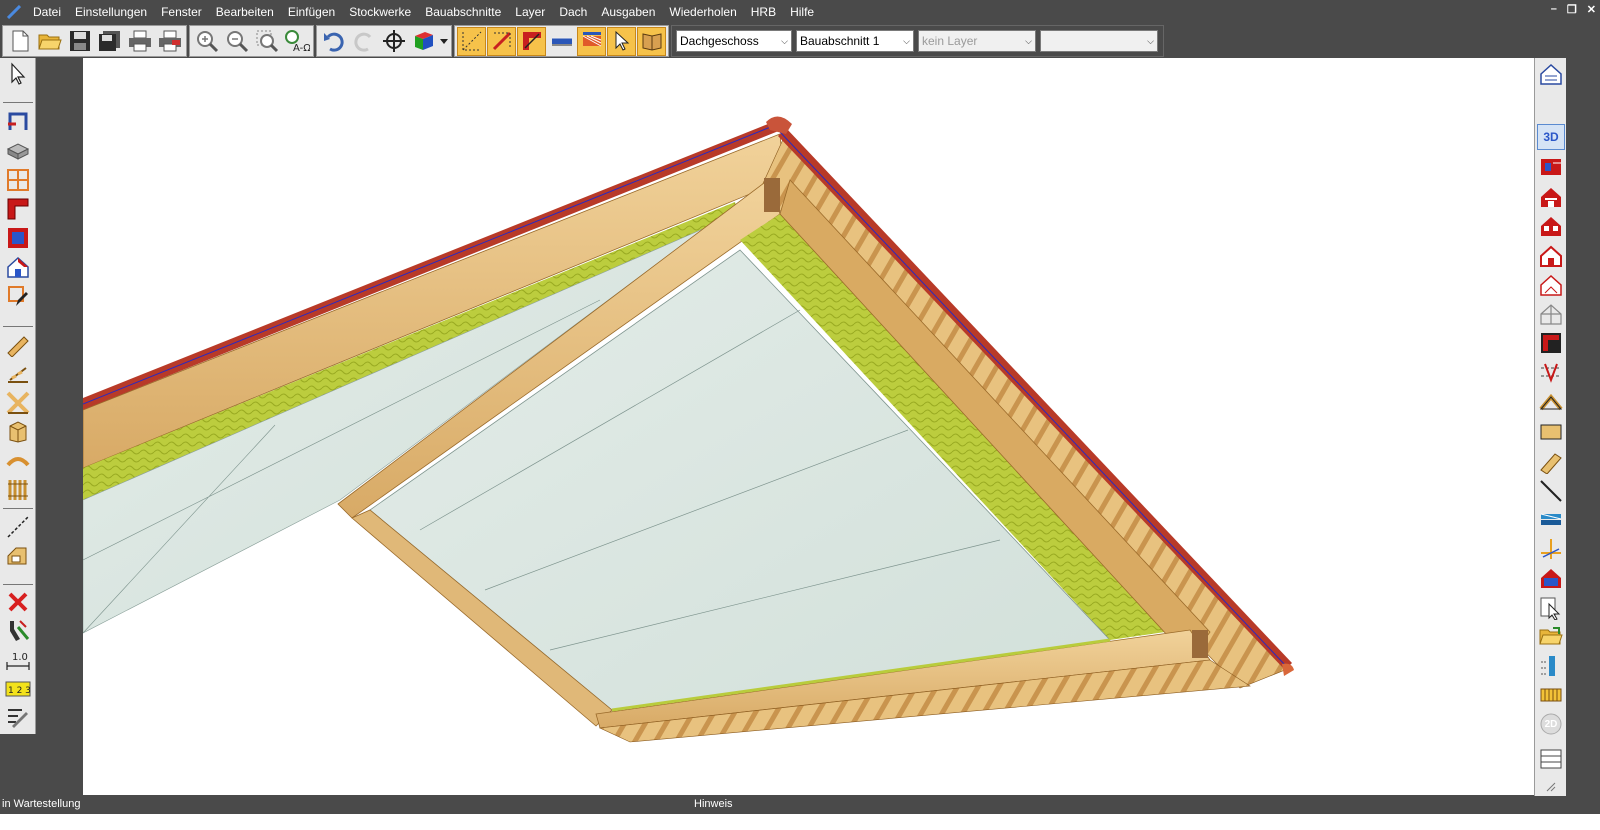 This screenshot has height=830, width=1600. What do you see at coordinates (702, 12) in the screenshot?
I see `menu-wiederholen: Wiederholen` at bounding box center [702, 12].